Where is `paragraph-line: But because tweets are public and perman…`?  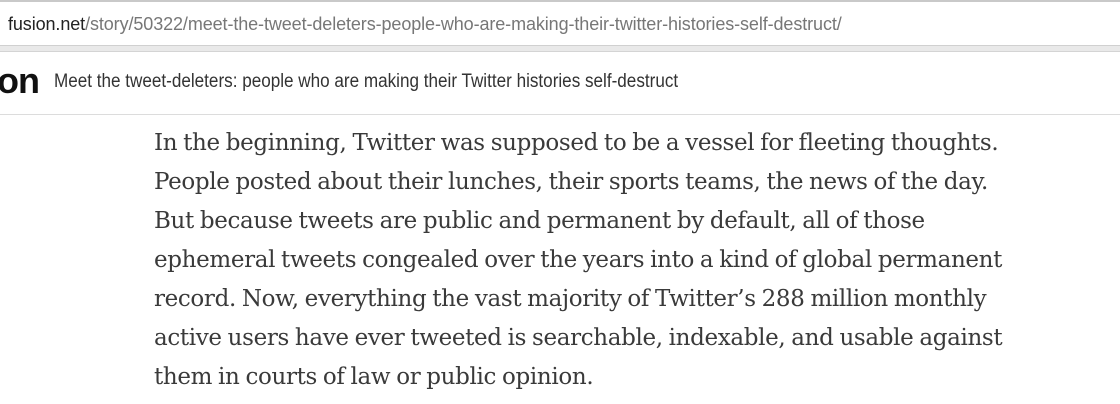 paragraph-line: But because tweets are public and perman… is located at coordinates (539, 221).